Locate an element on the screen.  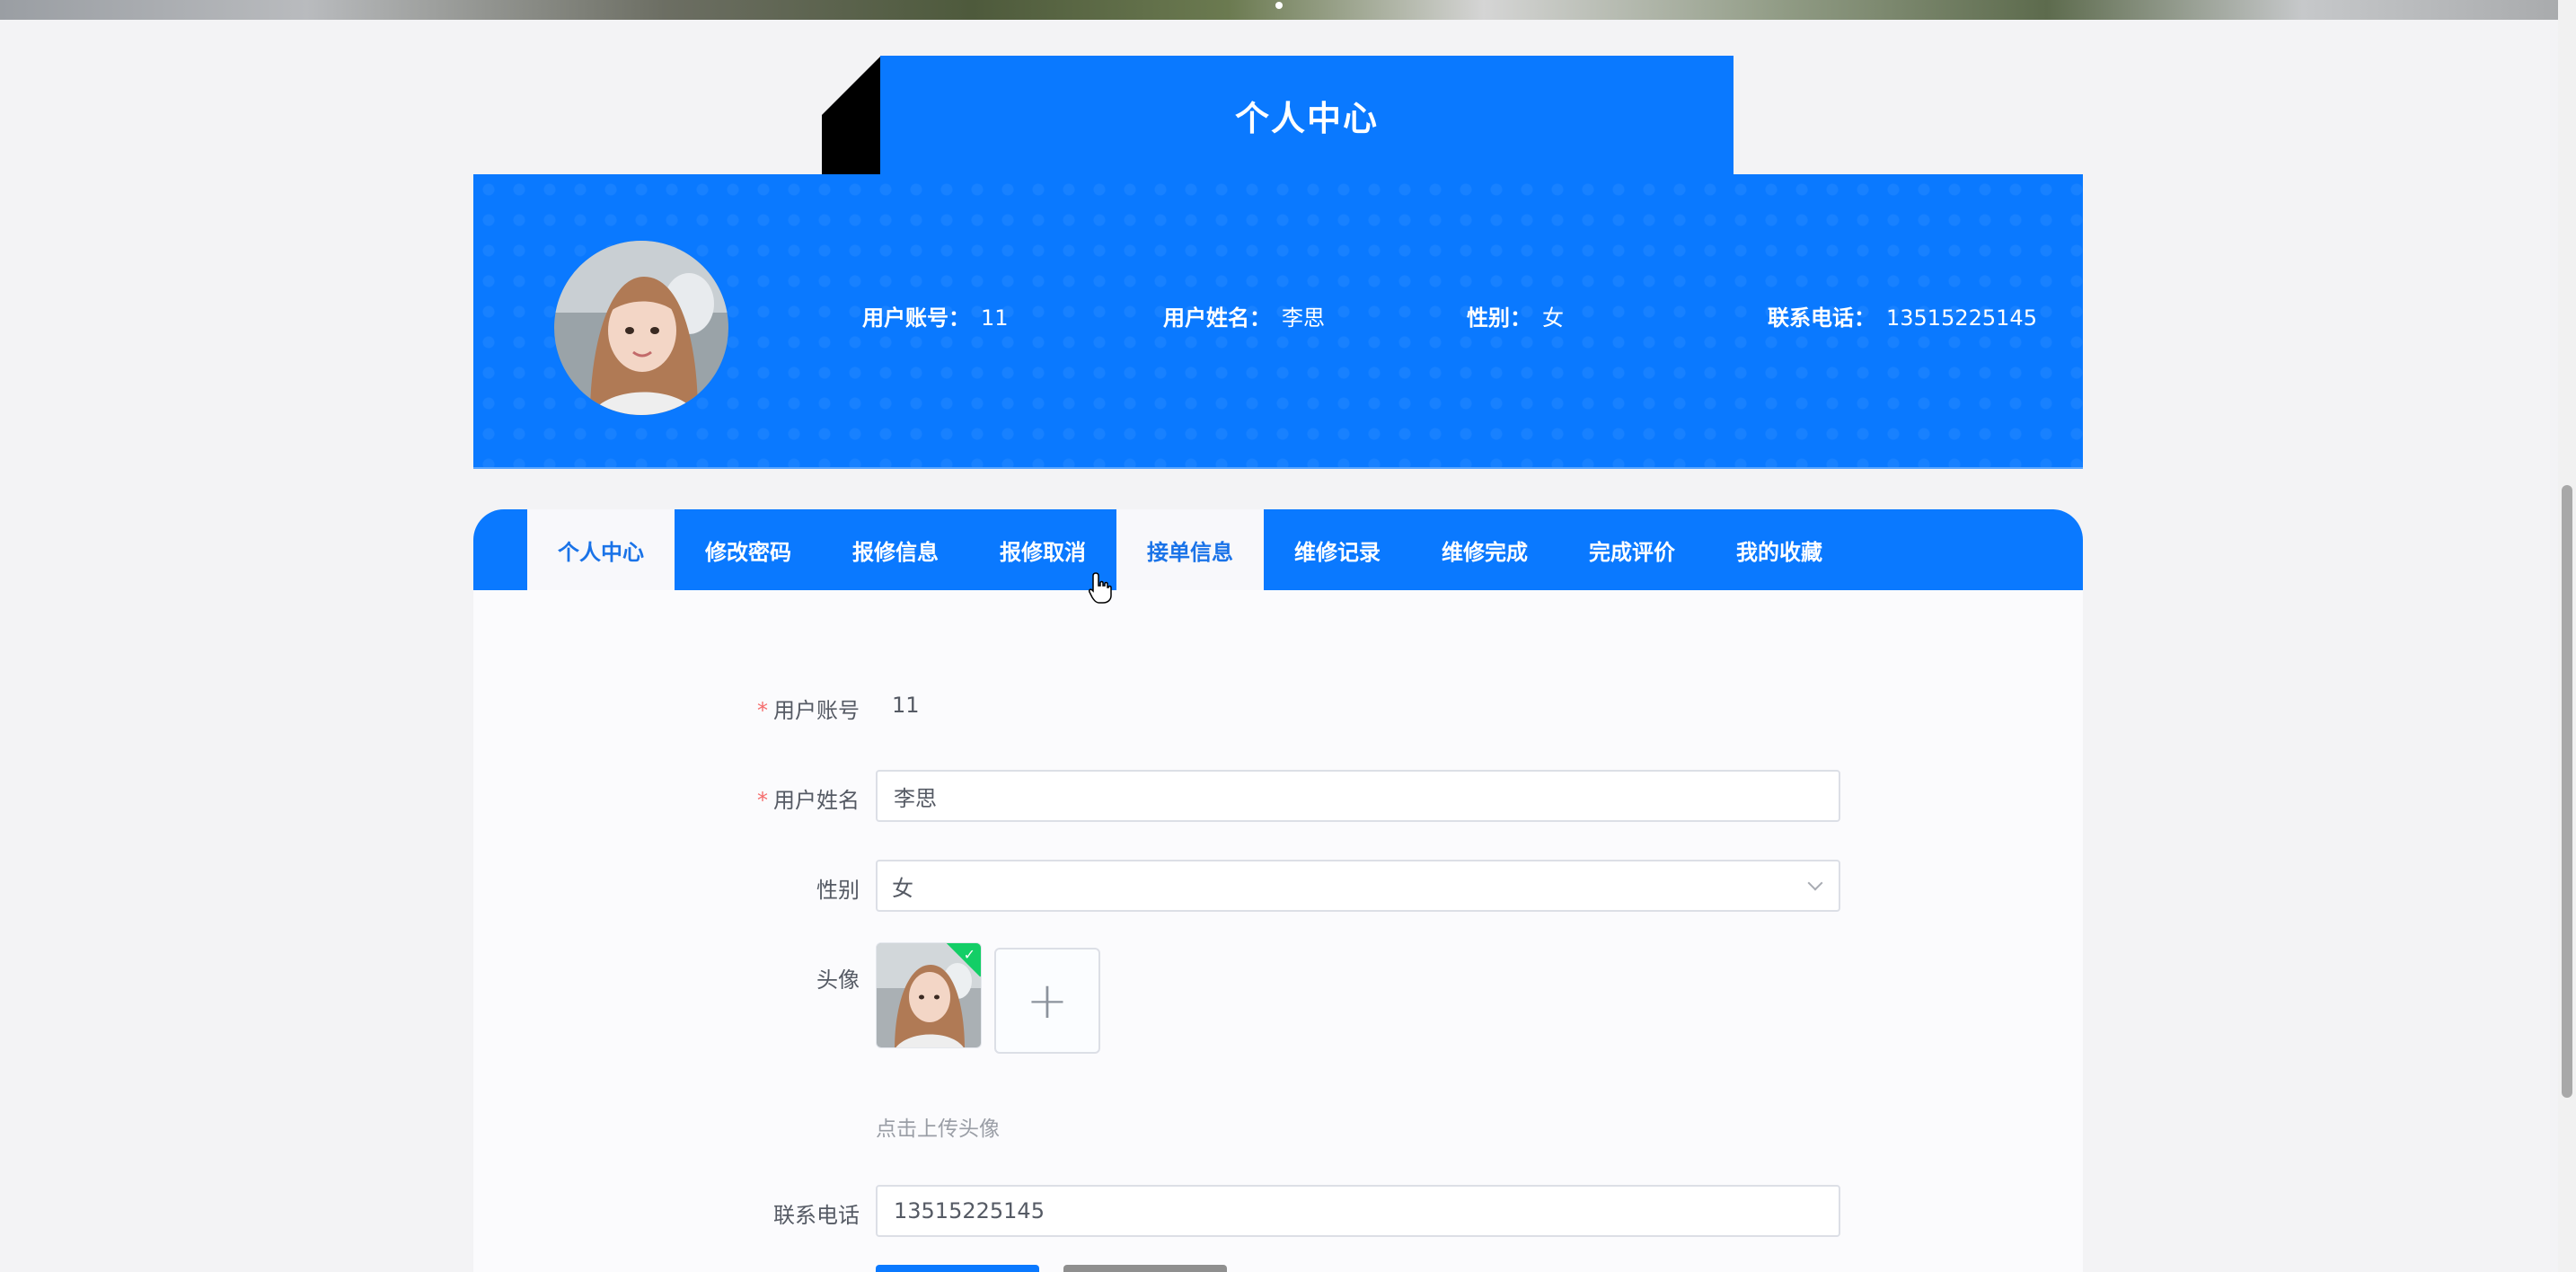
tab-change-password: 修改密码 is located at coordinates (748, 549).